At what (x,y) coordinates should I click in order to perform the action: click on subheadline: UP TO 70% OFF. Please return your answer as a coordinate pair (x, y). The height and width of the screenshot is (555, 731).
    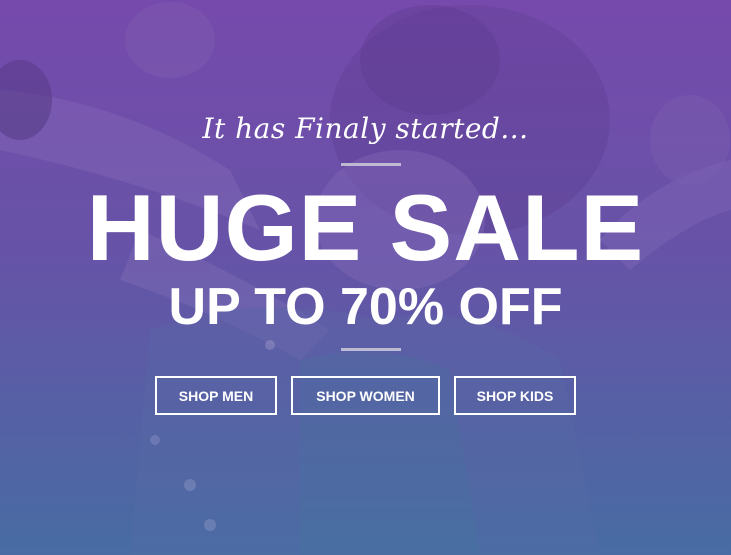
    Looking at the image, I should click on (365, 307).